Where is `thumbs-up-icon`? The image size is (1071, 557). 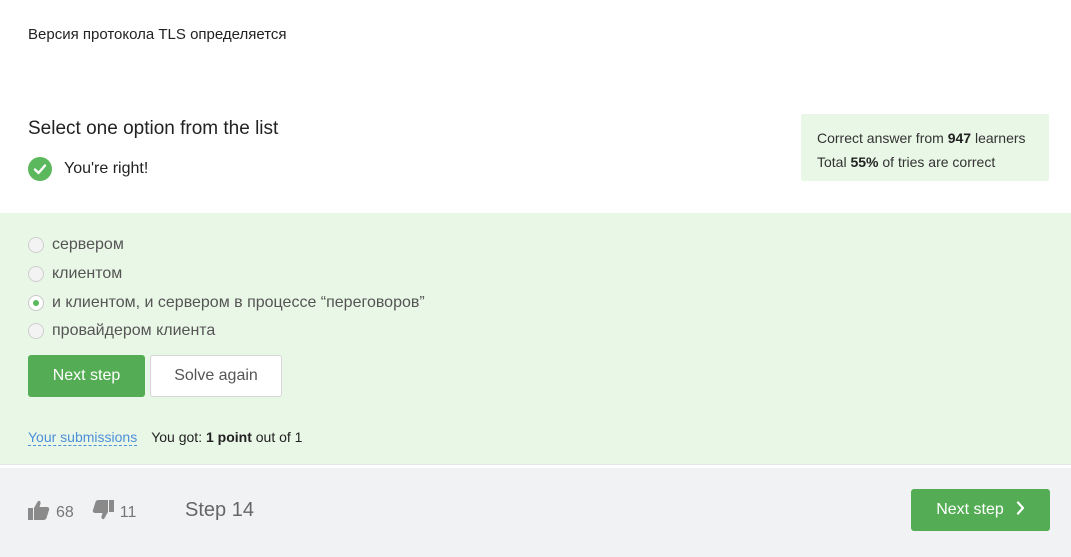 thumbs-up-icon is located at coordinates (39, 512).